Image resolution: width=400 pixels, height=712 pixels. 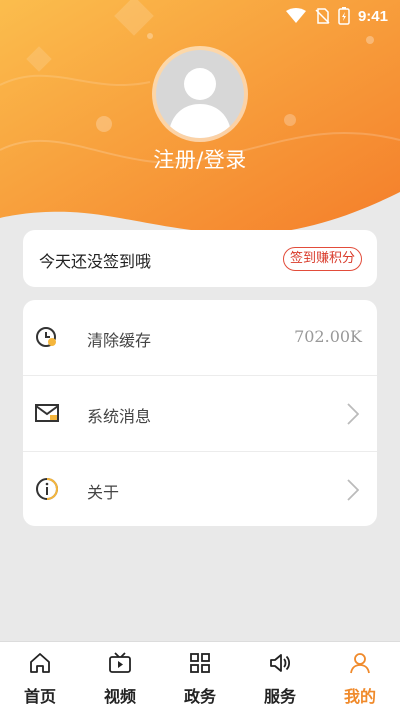 I want to click on status-bar: 9:41, so click(x=200, y=16).